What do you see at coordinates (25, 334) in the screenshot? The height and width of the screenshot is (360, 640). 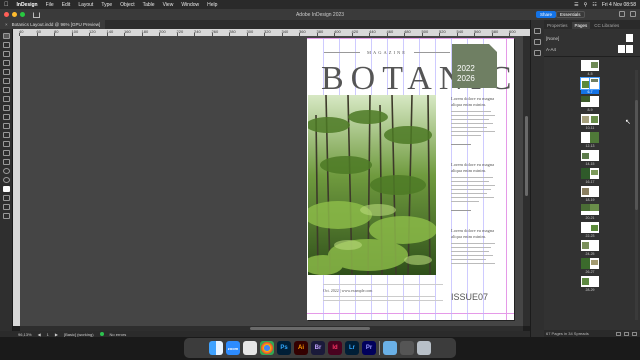 I see `zoom-level: 96,13%` at bounding box center [25, 334].